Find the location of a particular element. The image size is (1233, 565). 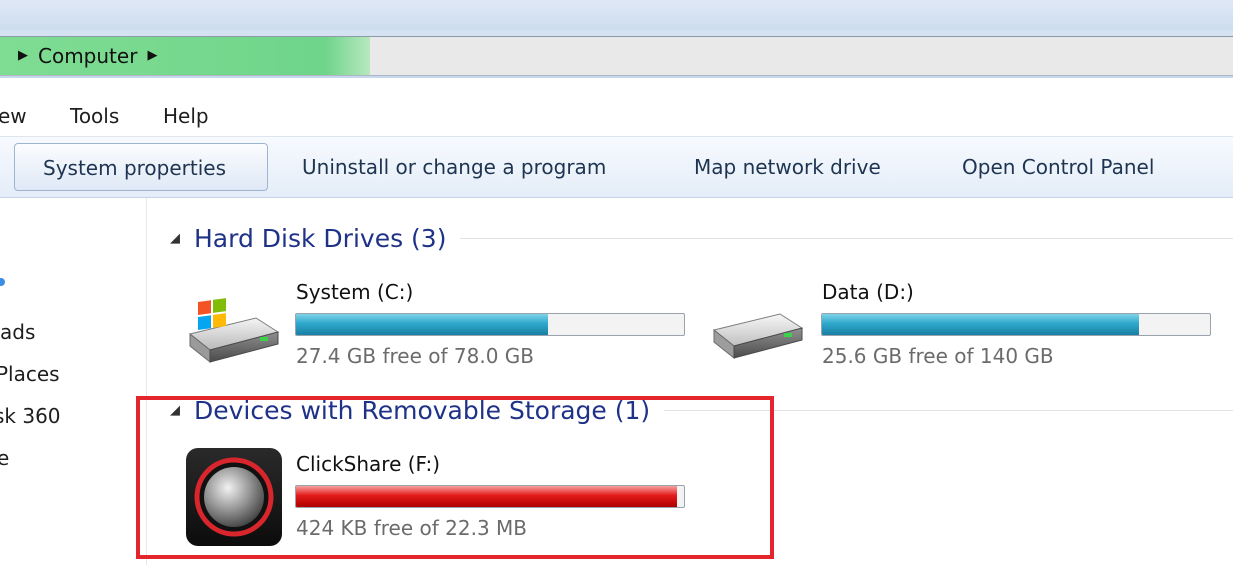

nav-item-downloads: ads is located at coordinates (17, 332).